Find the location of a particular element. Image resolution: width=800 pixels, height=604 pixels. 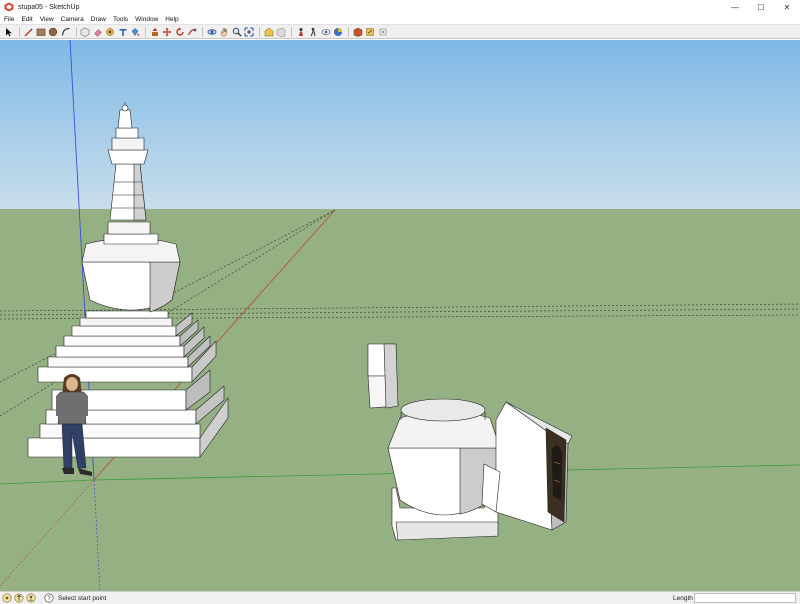

extension-icon is located at coordinates (382, 31).